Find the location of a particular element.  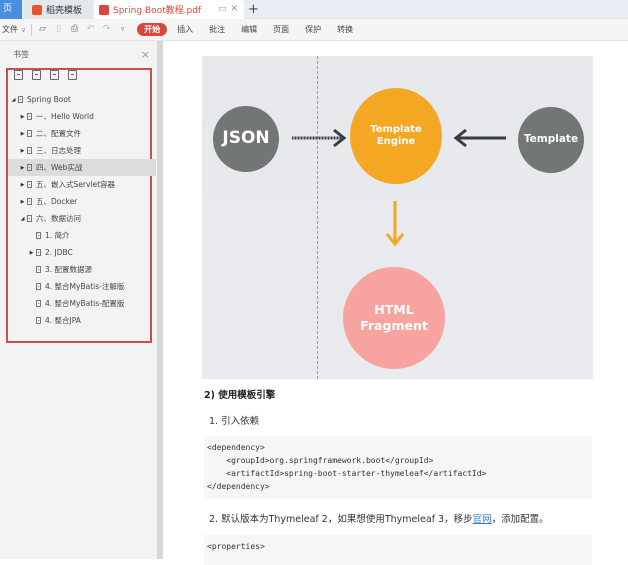

bookmark-item: 1. 简介 is located at coordinates (82, 235).